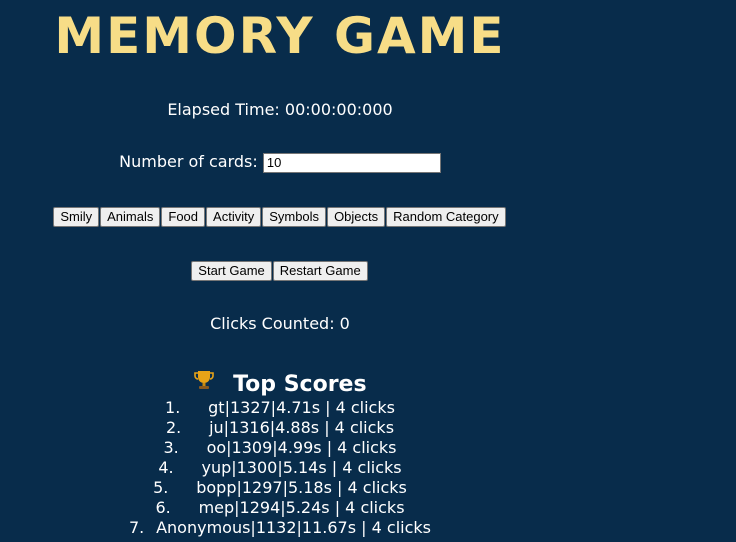 The width and height of the screenshot is (736, 542). I want to click on score-rank: 1., so click(173, 407).